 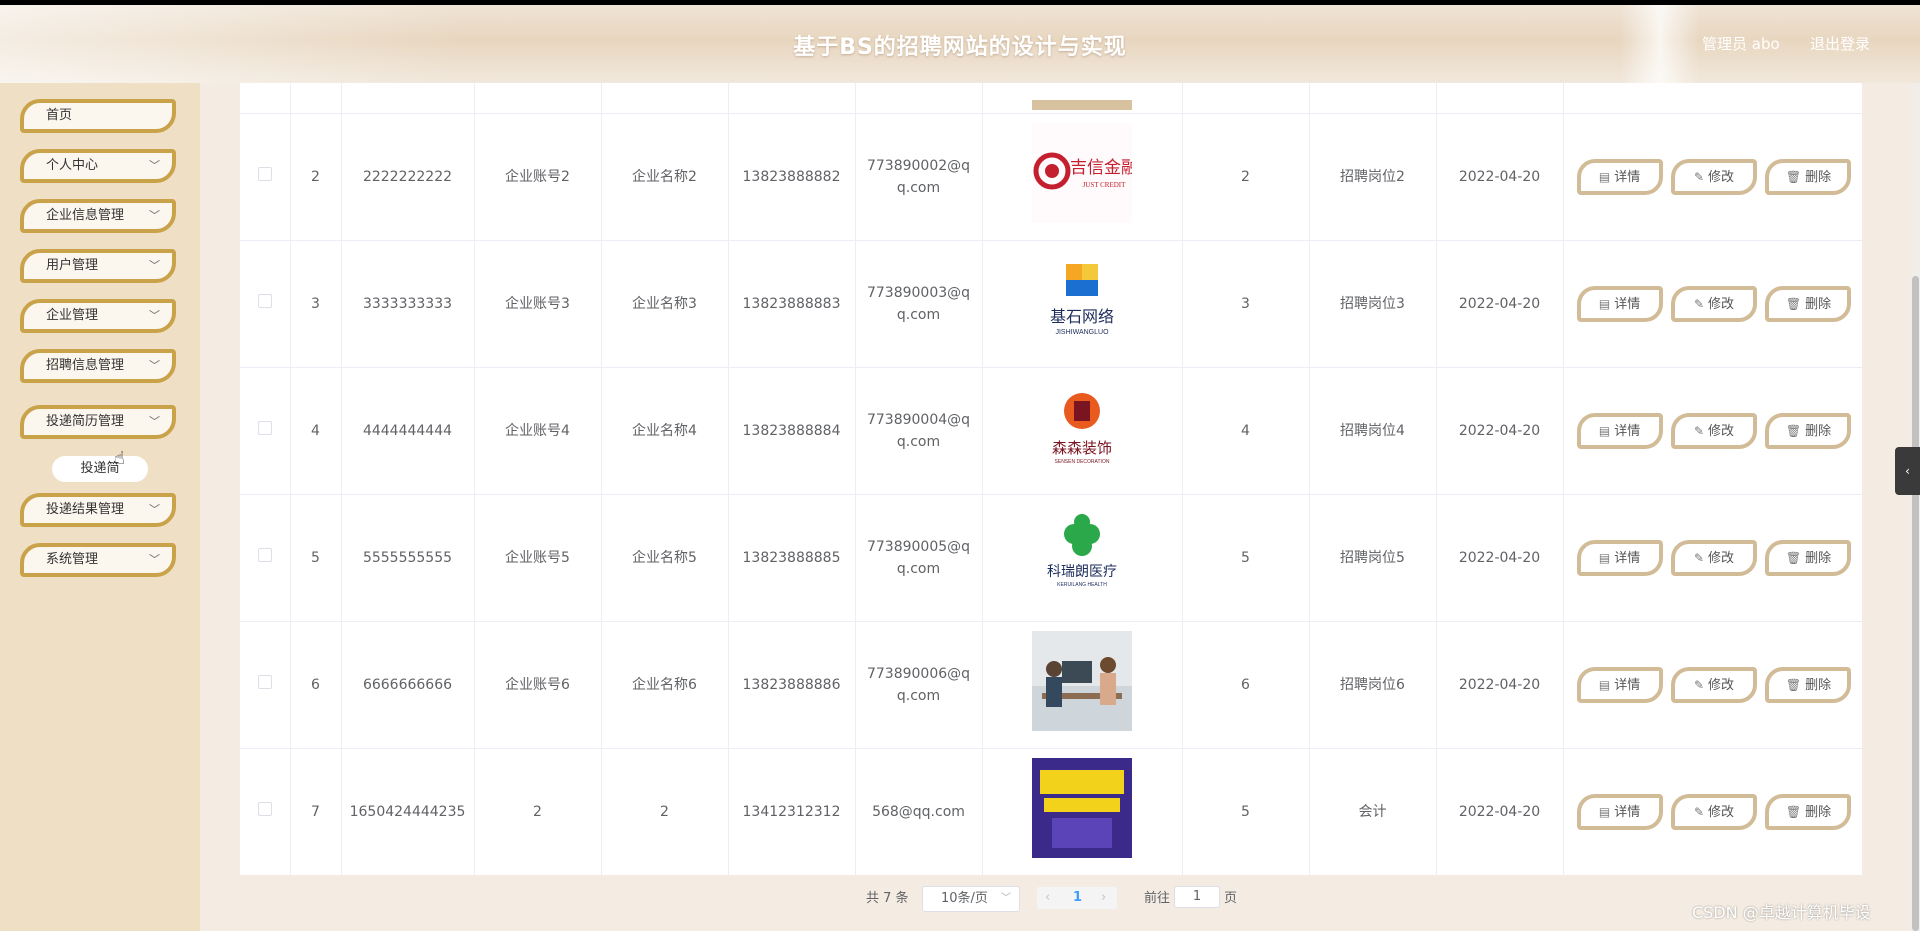 What do you see at coordinates (887, 898) in the screenshot?
I see `pagination-total: 共 7 条` at bounding box center [887, 898].